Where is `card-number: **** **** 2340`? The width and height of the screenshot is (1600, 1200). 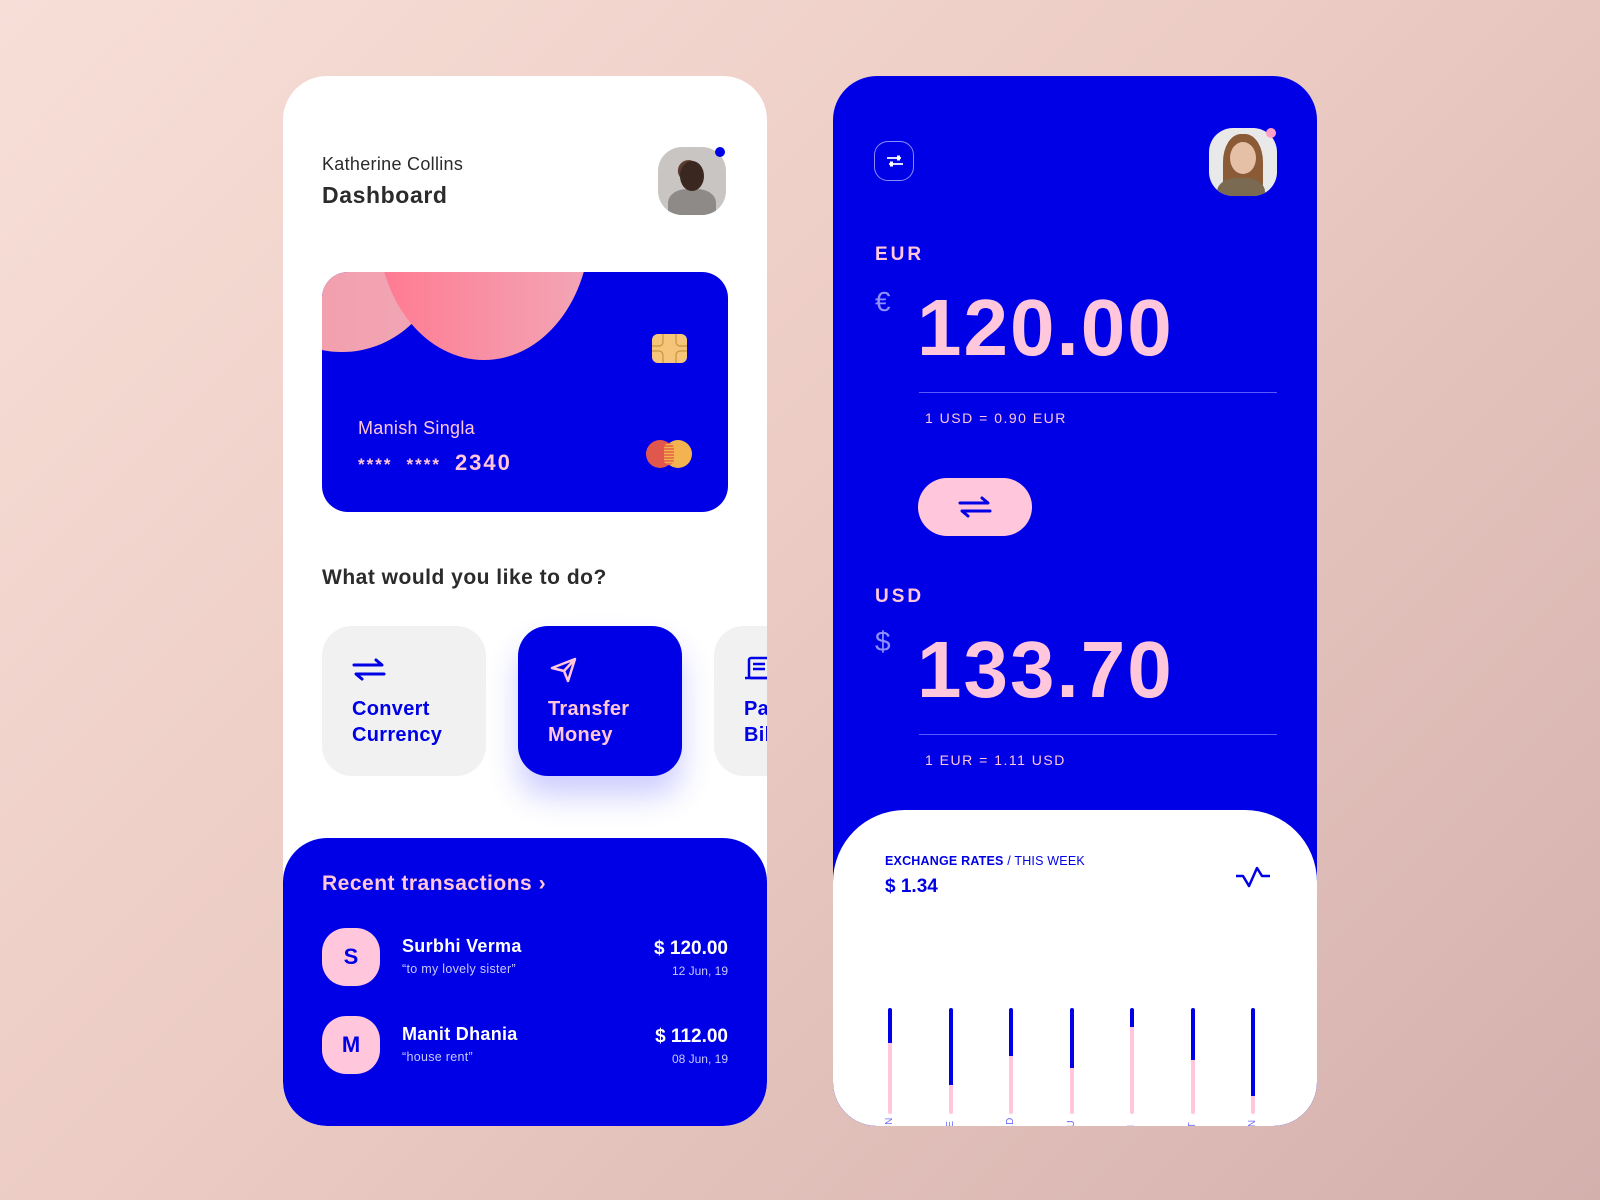 card-number: **** **** 2340 is located at coordinates (435, 463).